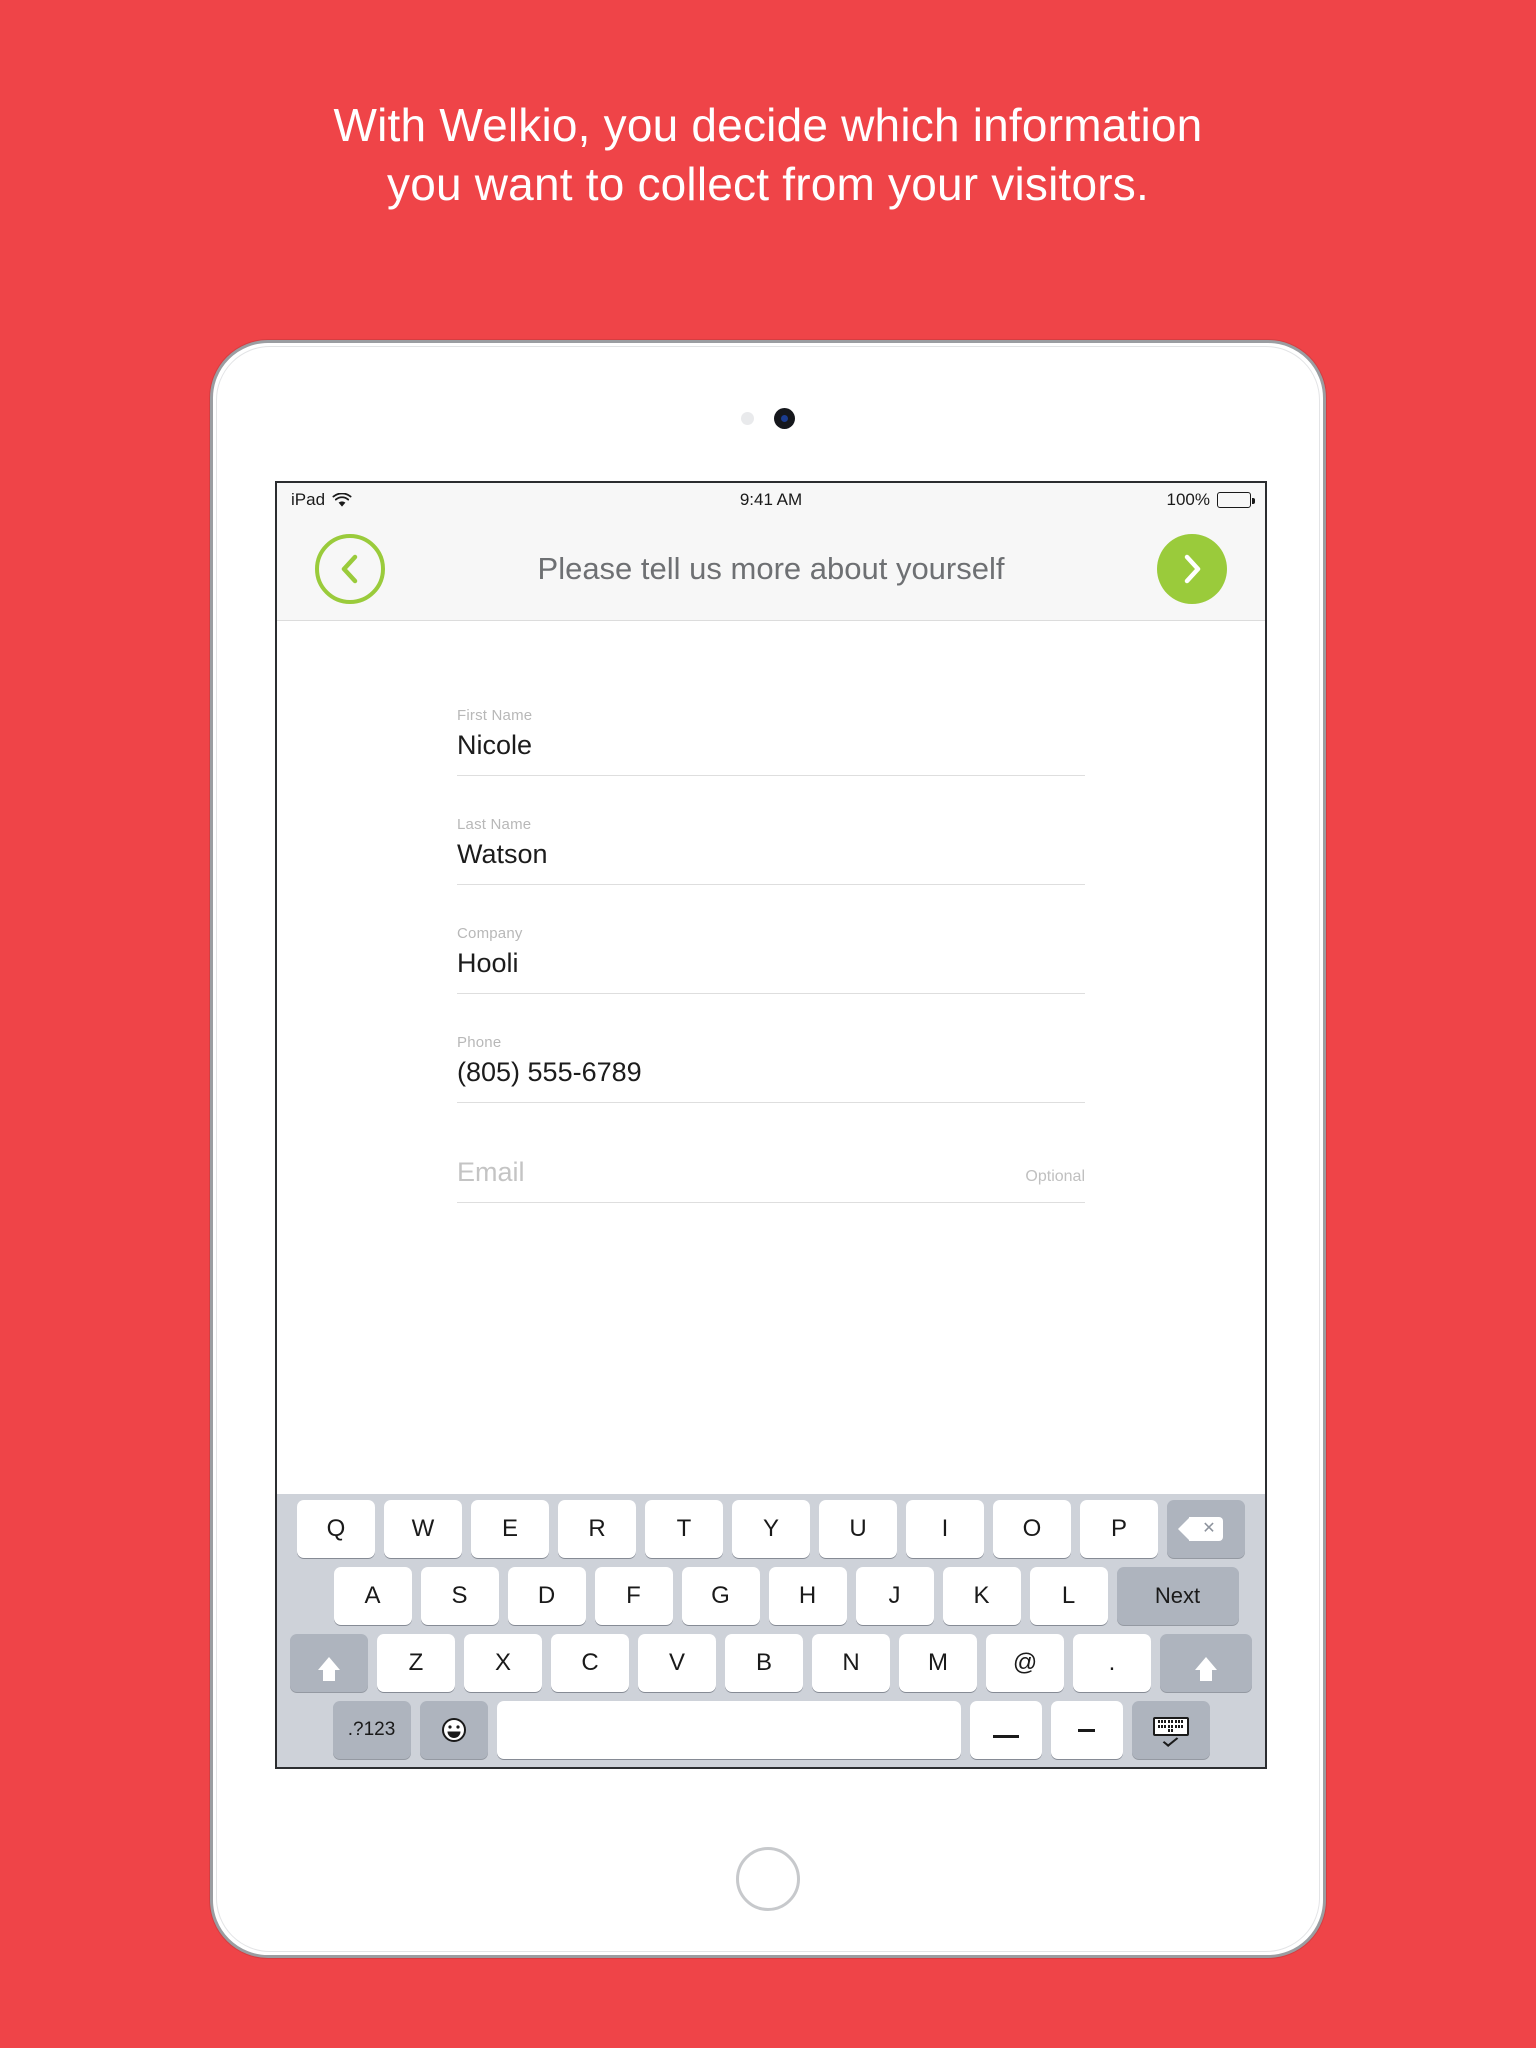  What do you see at coordinates (491, 1172) in the screenshot?
I see `email-placeholder: Email` at bounding box center [491, 1172].